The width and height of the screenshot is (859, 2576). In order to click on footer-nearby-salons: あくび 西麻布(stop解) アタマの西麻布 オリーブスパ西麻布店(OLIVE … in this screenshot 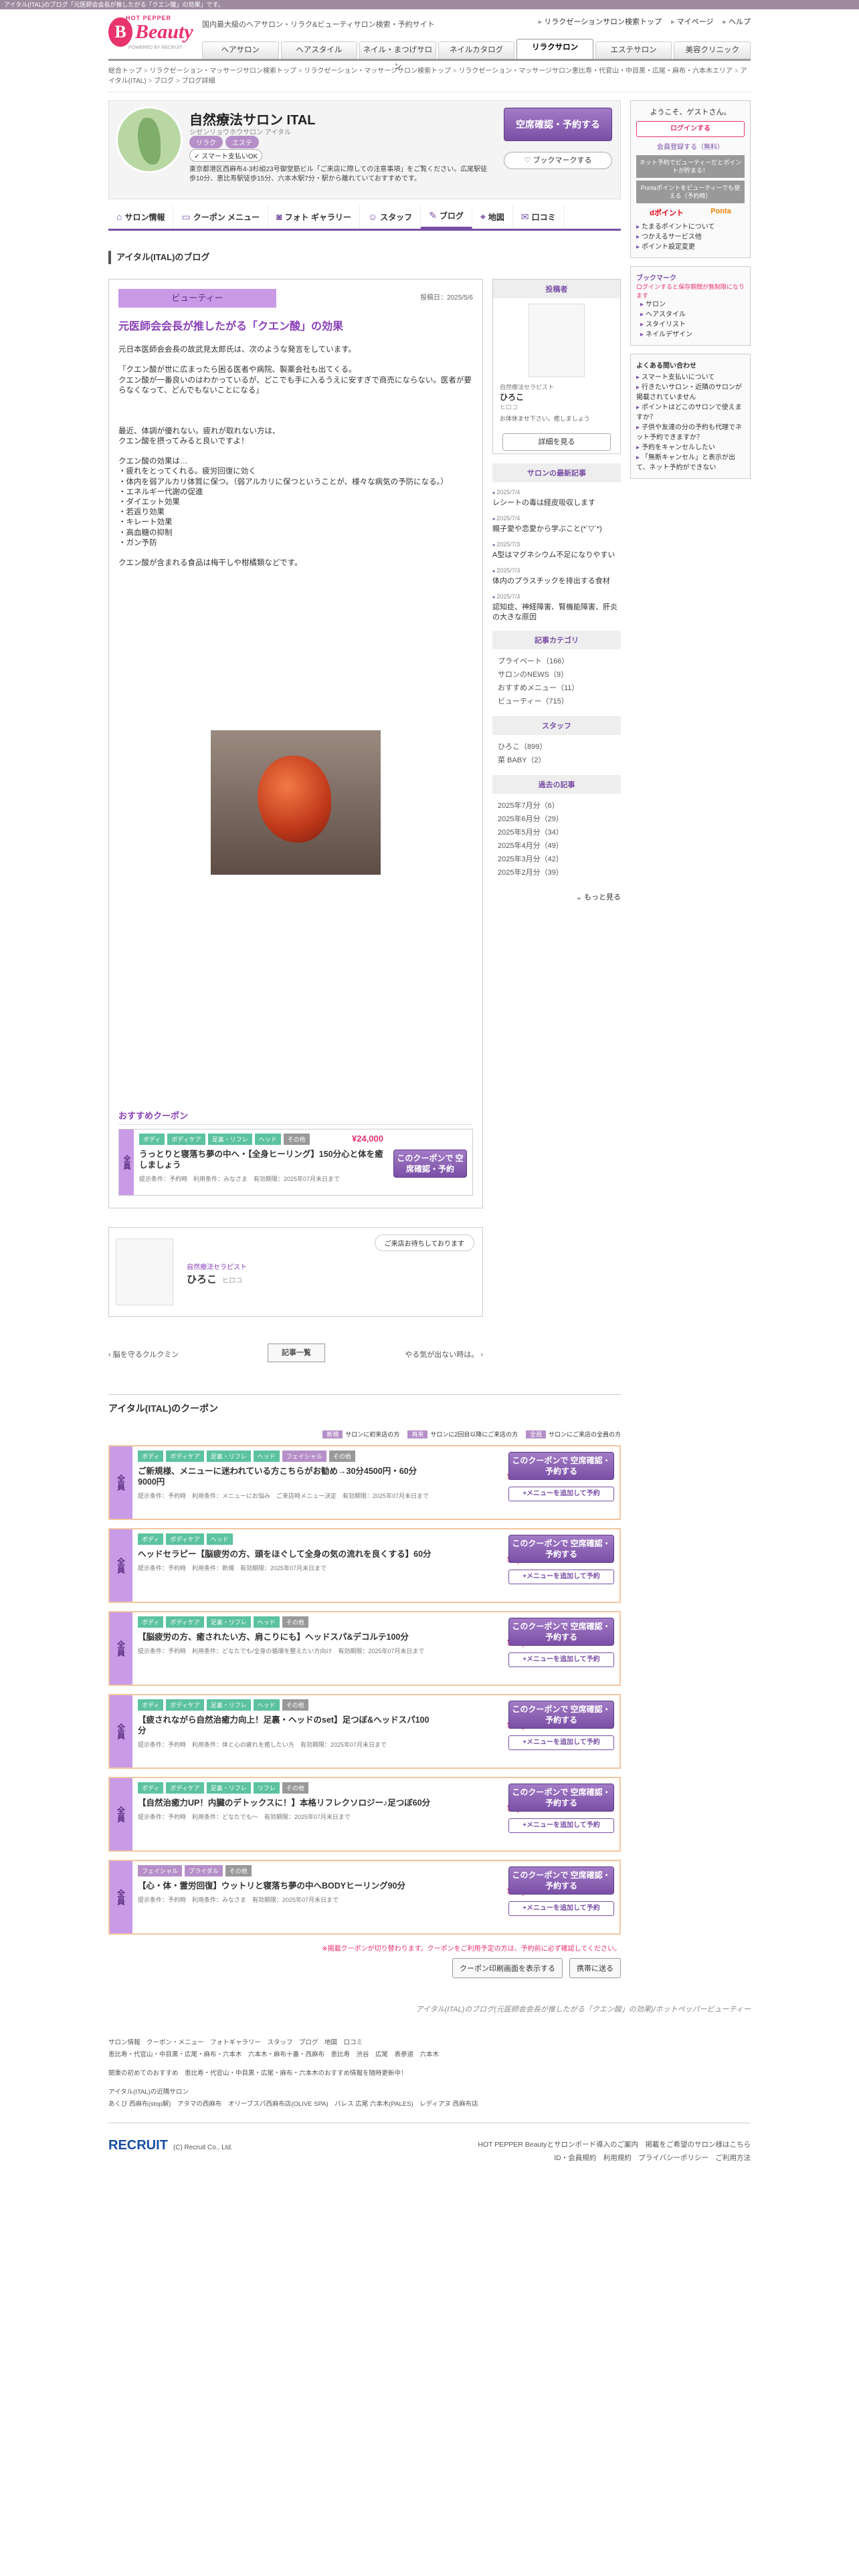, I will do `click(429, 2105)`.